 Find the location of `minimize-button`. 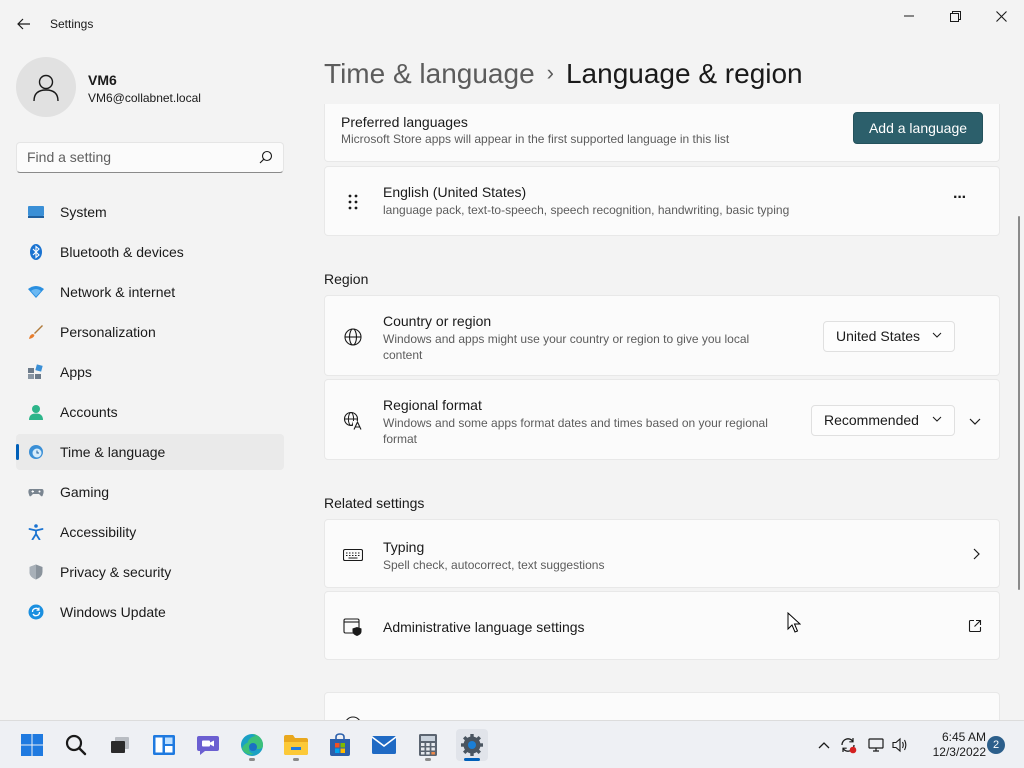

minimize-button is located at coordinates (909, 16).